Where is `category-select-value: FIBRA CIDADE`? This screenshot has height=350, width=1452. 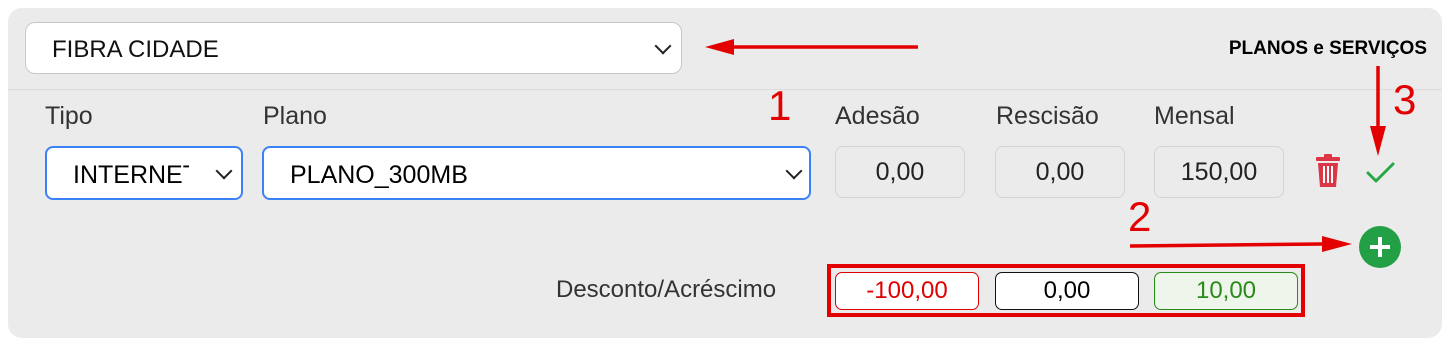
category-select-value: FIBRA CIDADE is located at coordinates (135, 49).